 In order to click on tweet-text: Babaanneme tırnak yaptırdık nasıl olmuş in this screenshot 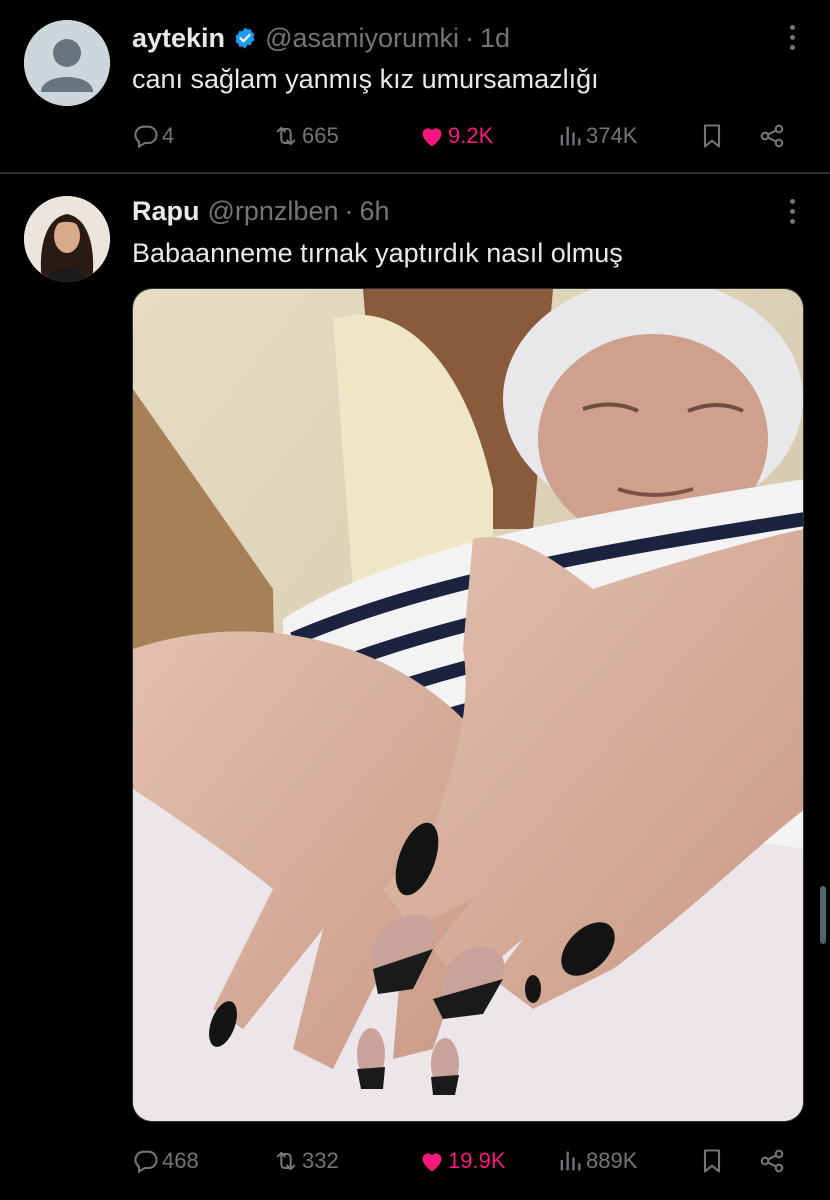, I will do `click(377, 253)`.